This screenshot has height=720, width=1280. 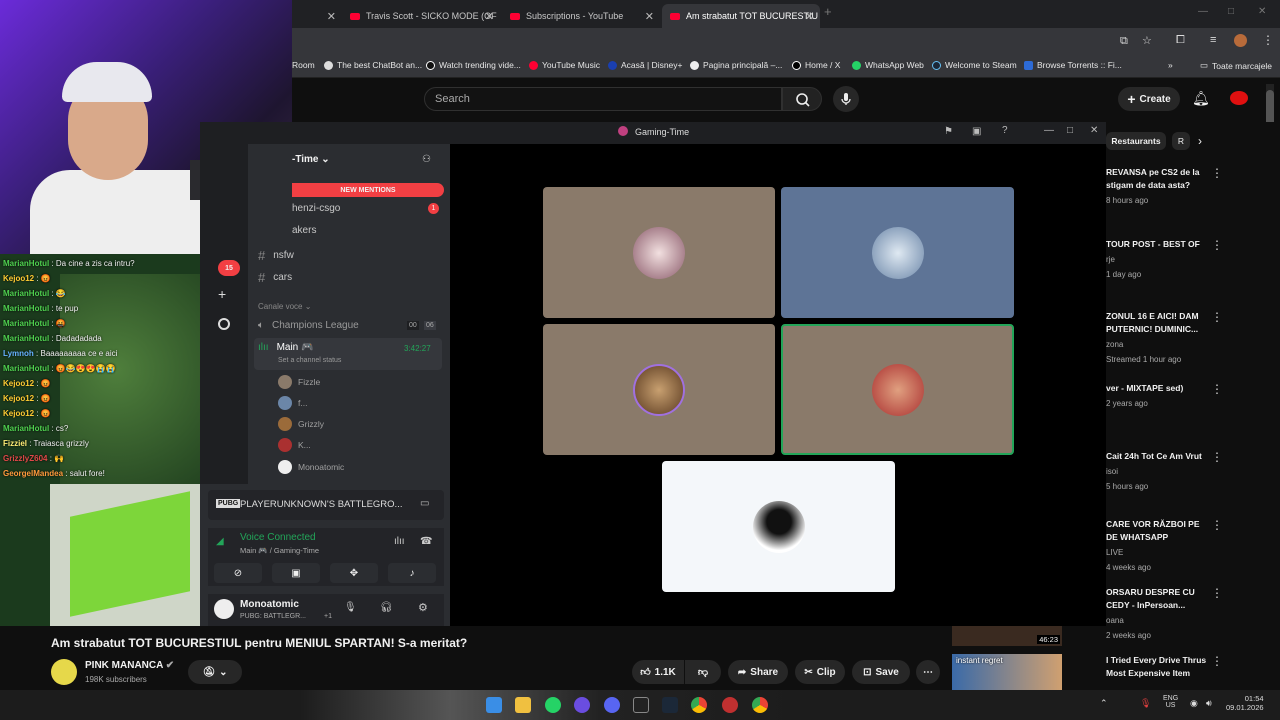 What do you see at coordinates (368, 190) in the screenshot?
I see `new-mentions-bar: NEW MENTIONS` at bounding box center [368, 190].